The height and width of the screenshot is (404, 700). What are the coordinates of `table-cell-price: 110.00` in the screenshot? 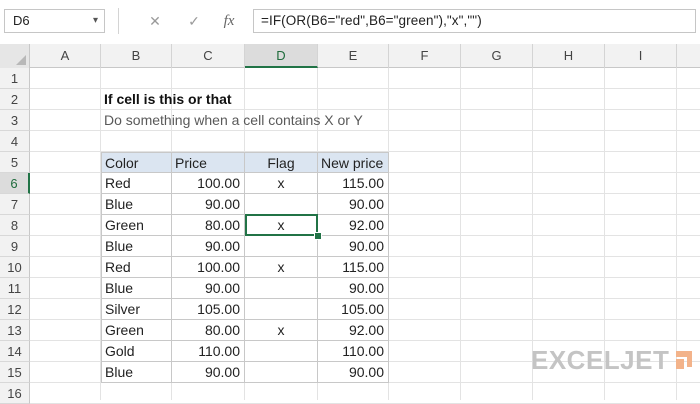 It's located at (208, 351).